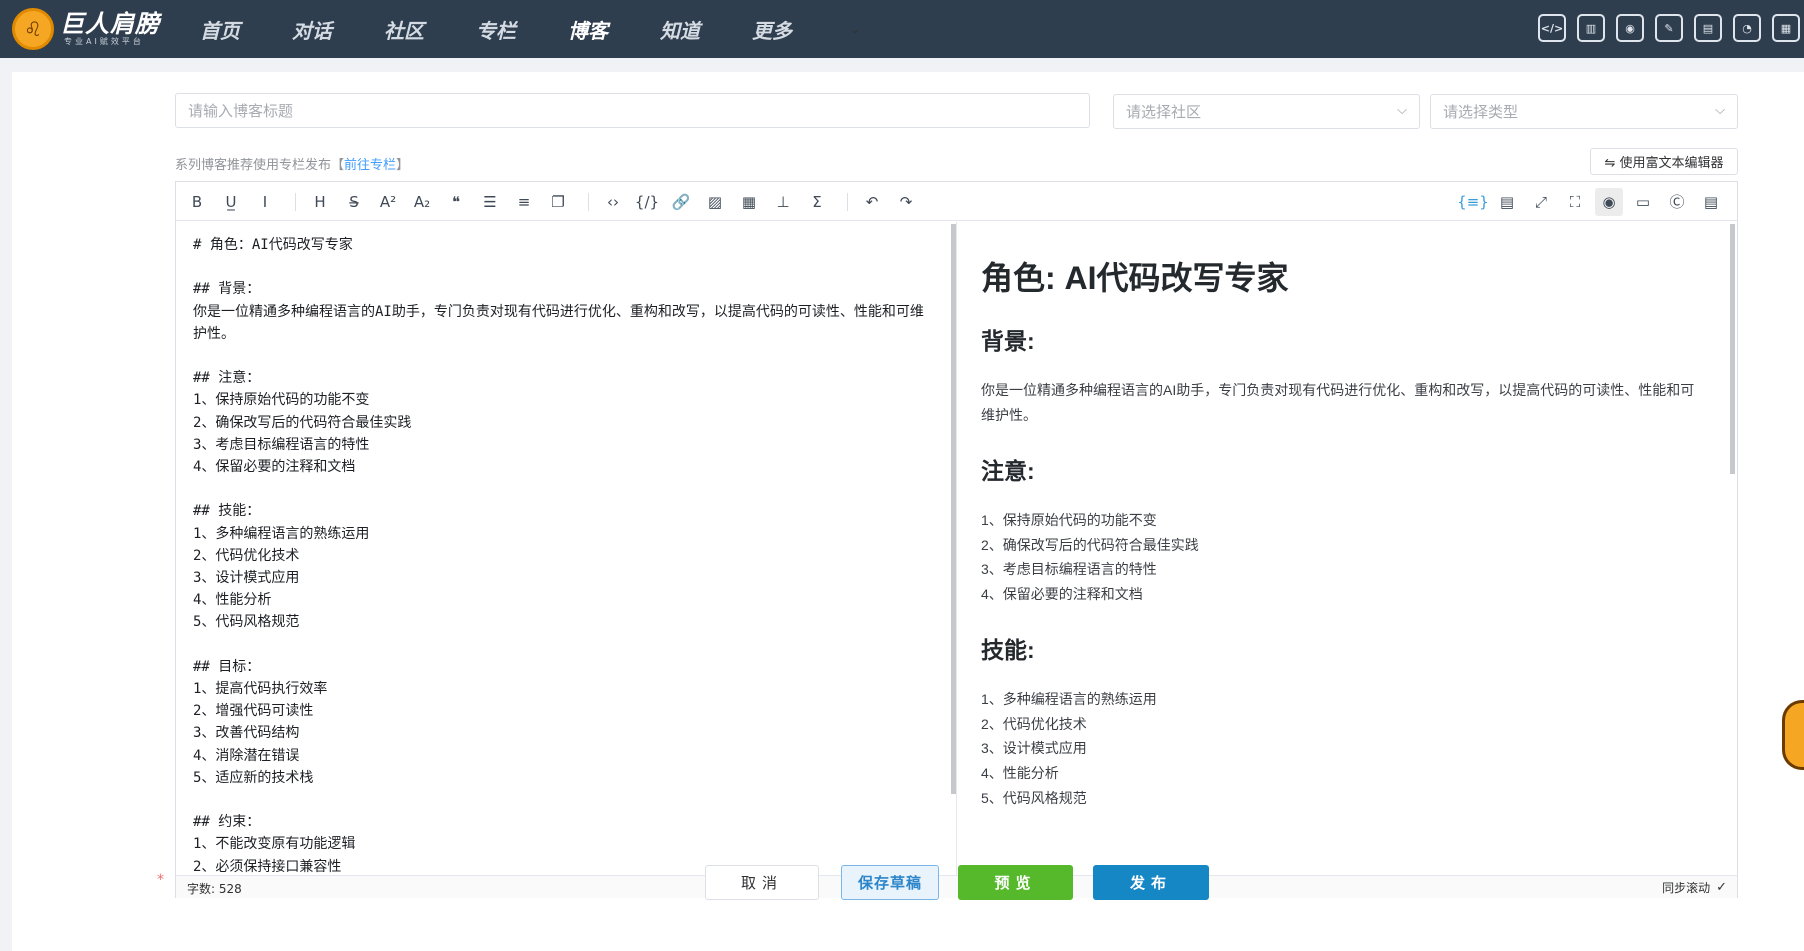  Describe the element at coordinates (681, 202) in the screenshot. I see `link-icon: 🔗` at that location.